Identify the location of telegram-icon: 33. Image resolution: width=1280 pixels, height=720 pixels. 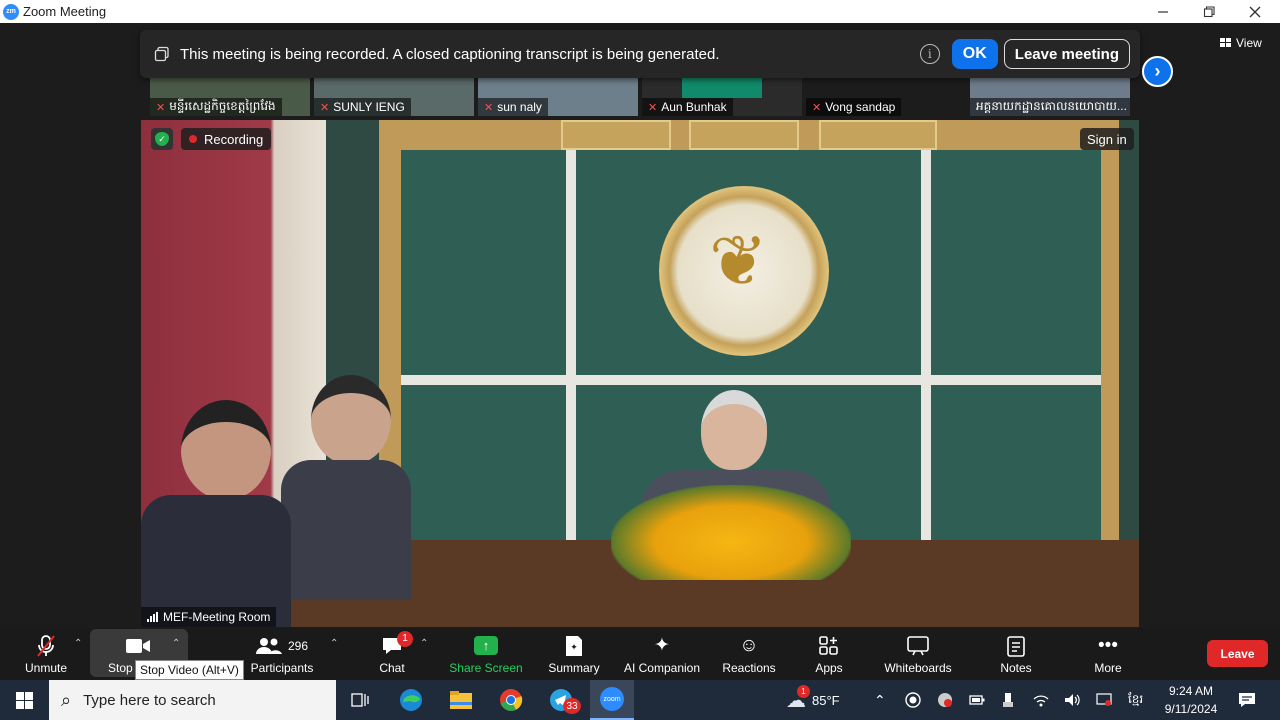
(564, 700).